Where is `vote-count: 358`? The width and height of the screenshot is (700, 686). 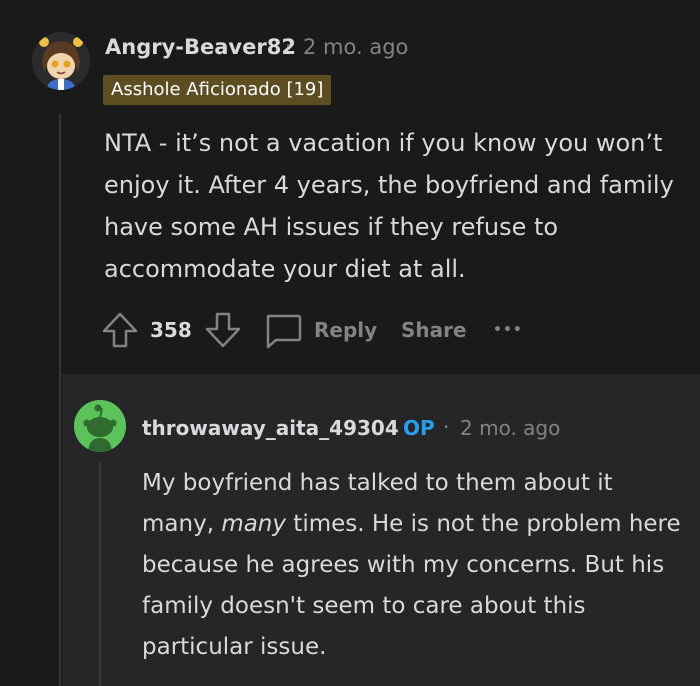 vote-count: 358 is located at coordinates (171, 330).